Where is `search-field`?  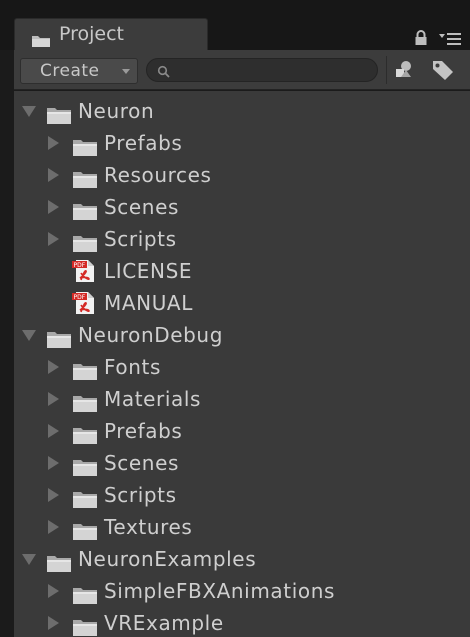
search-field is located at coordinates (262, 70).